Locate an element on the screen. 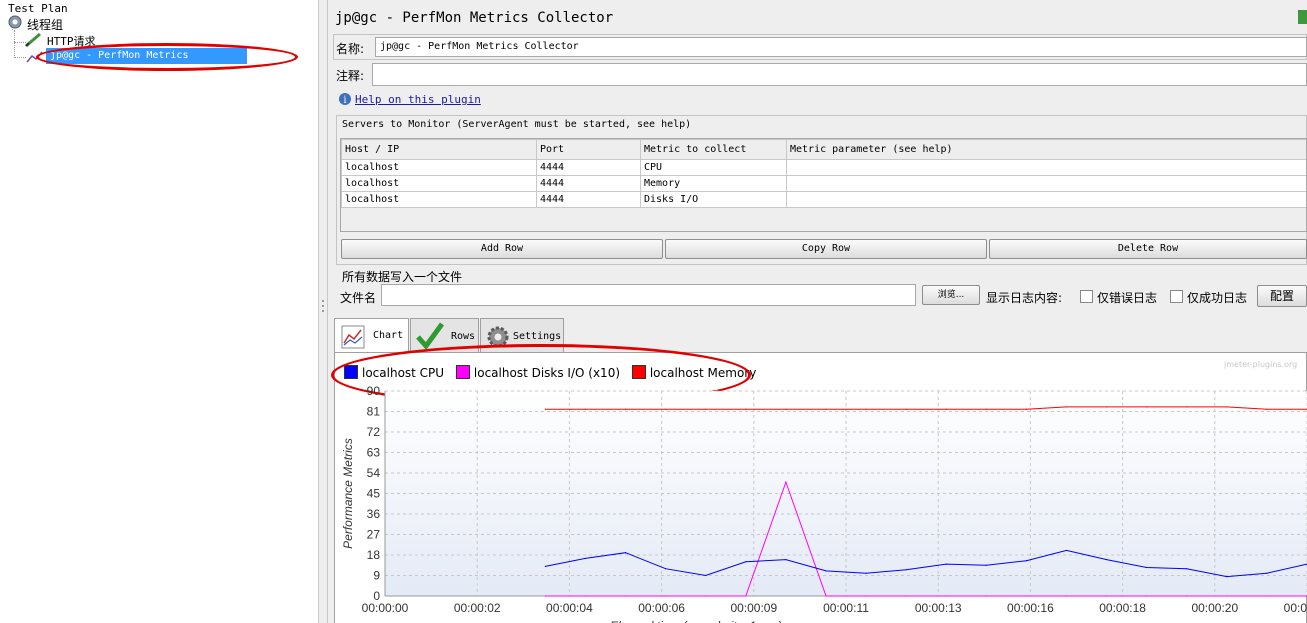  file-label: 文件名 is located at coordinates (358, 298).